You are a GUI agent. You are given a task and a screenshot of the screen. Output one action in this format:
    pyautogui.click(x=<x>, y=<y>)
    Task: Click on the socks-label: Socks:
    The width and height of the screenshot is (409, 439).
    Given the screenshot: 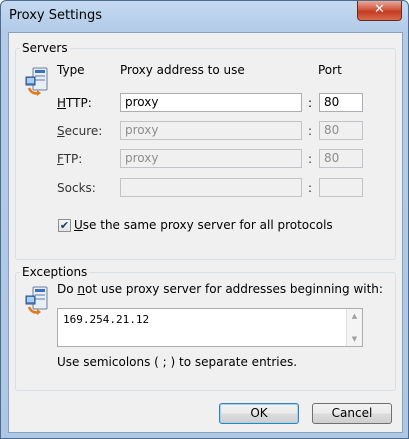 What is the action you would take?
    pyautogui.click(x=76, y=188)
    